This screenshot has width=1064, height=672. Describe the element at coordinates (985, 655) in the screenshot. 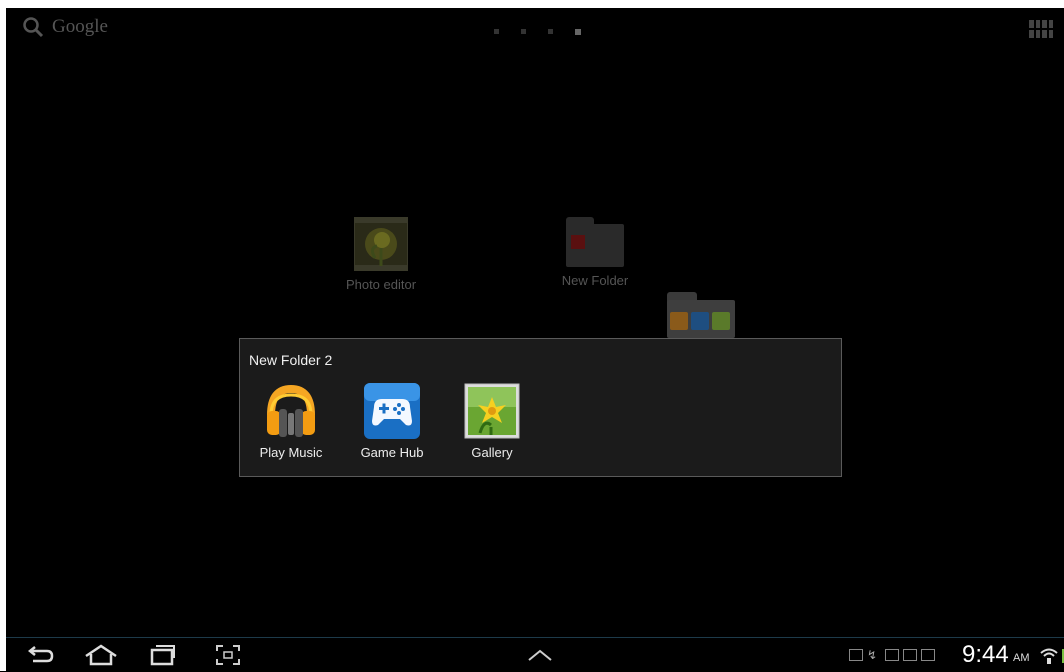

I see `clock-time: 9:44` at that location.